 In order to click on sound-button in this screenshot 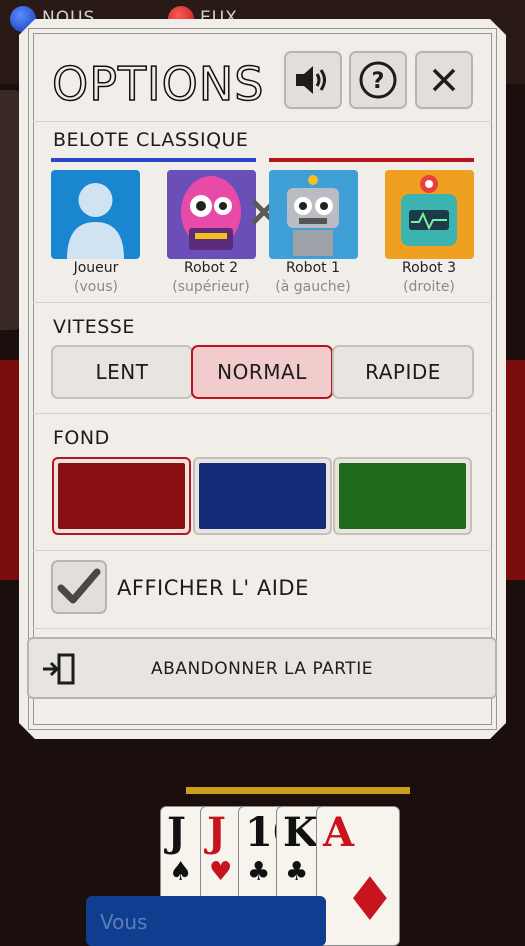, I will do `click(313, 80)`.